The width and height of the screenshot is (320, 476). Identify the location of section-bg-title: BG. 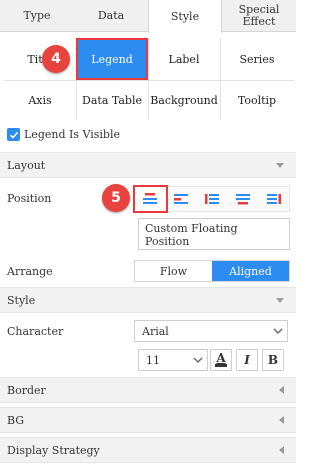
(16, 420).